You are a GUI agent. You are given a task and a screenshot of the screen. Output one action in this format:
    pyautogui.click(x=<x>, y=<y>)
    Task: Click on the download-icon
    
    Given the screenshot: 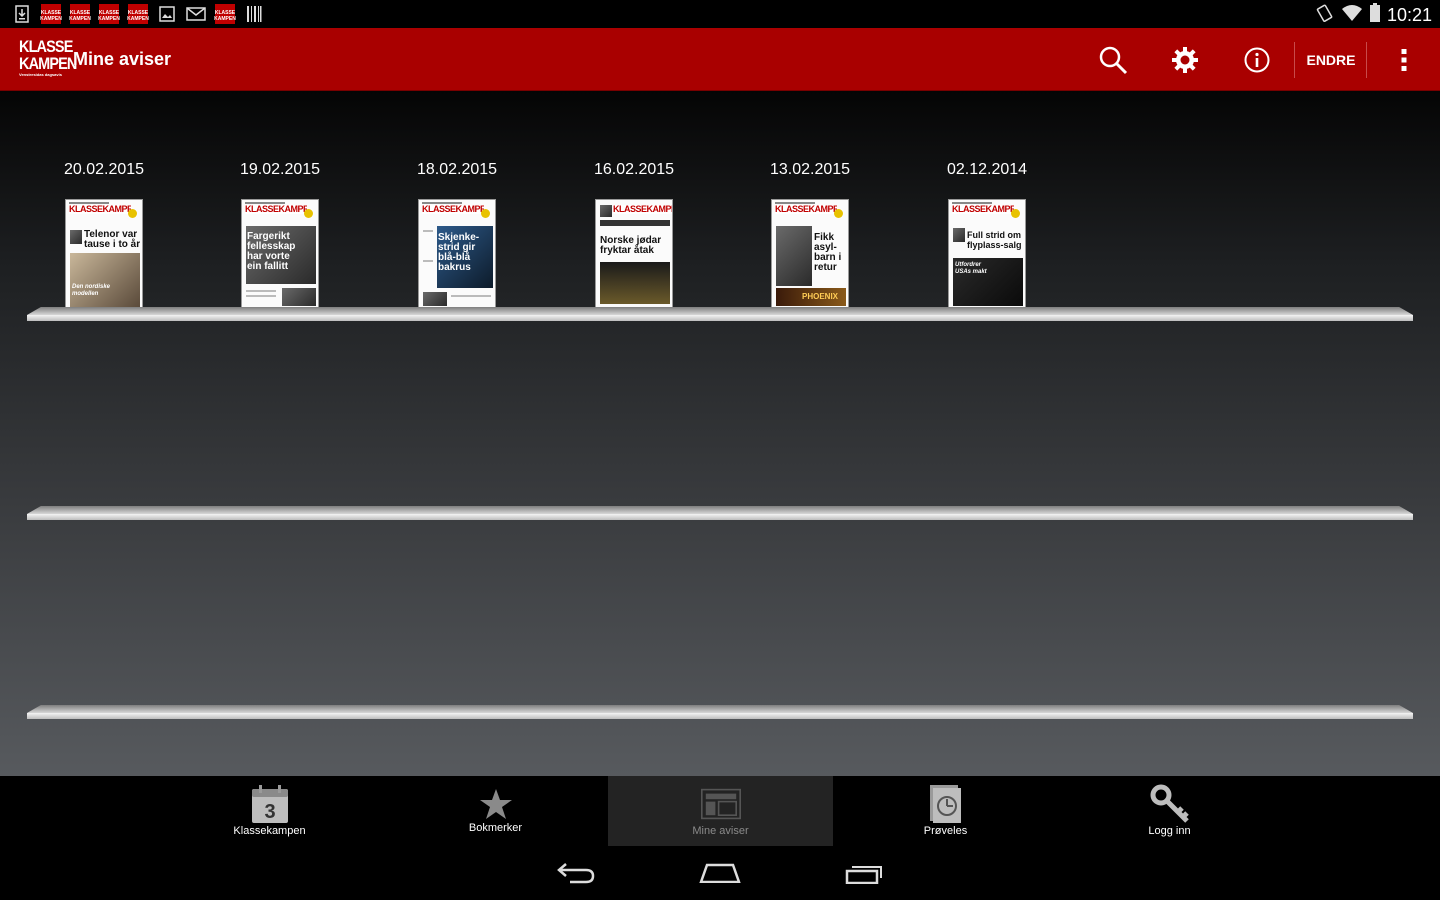 What is the action you would take?
    pyautogui.click(x=22, y=14)
    